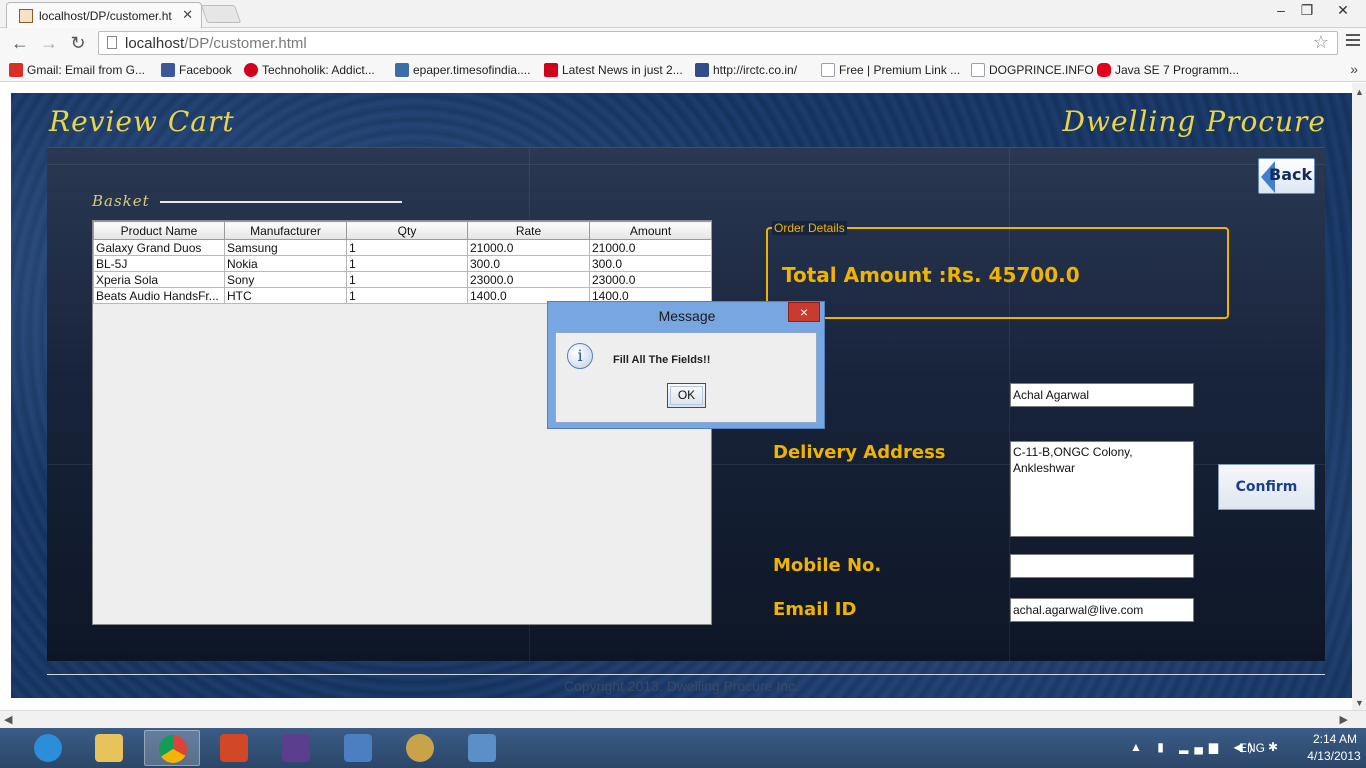  I want to click on address-bar: localhost/DP/customer.html ☆, so click(718, 43).